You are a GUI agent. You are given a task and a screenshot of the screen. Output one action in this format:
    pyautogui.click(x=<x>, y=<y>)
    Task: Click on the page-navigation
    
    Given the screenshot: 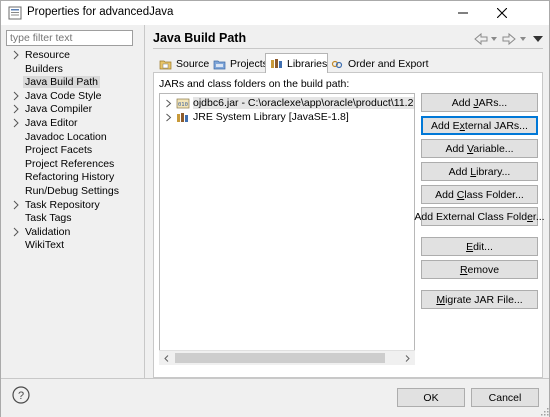 What is the action you would take?
    pyautogui.click(x=508, y=39)
    